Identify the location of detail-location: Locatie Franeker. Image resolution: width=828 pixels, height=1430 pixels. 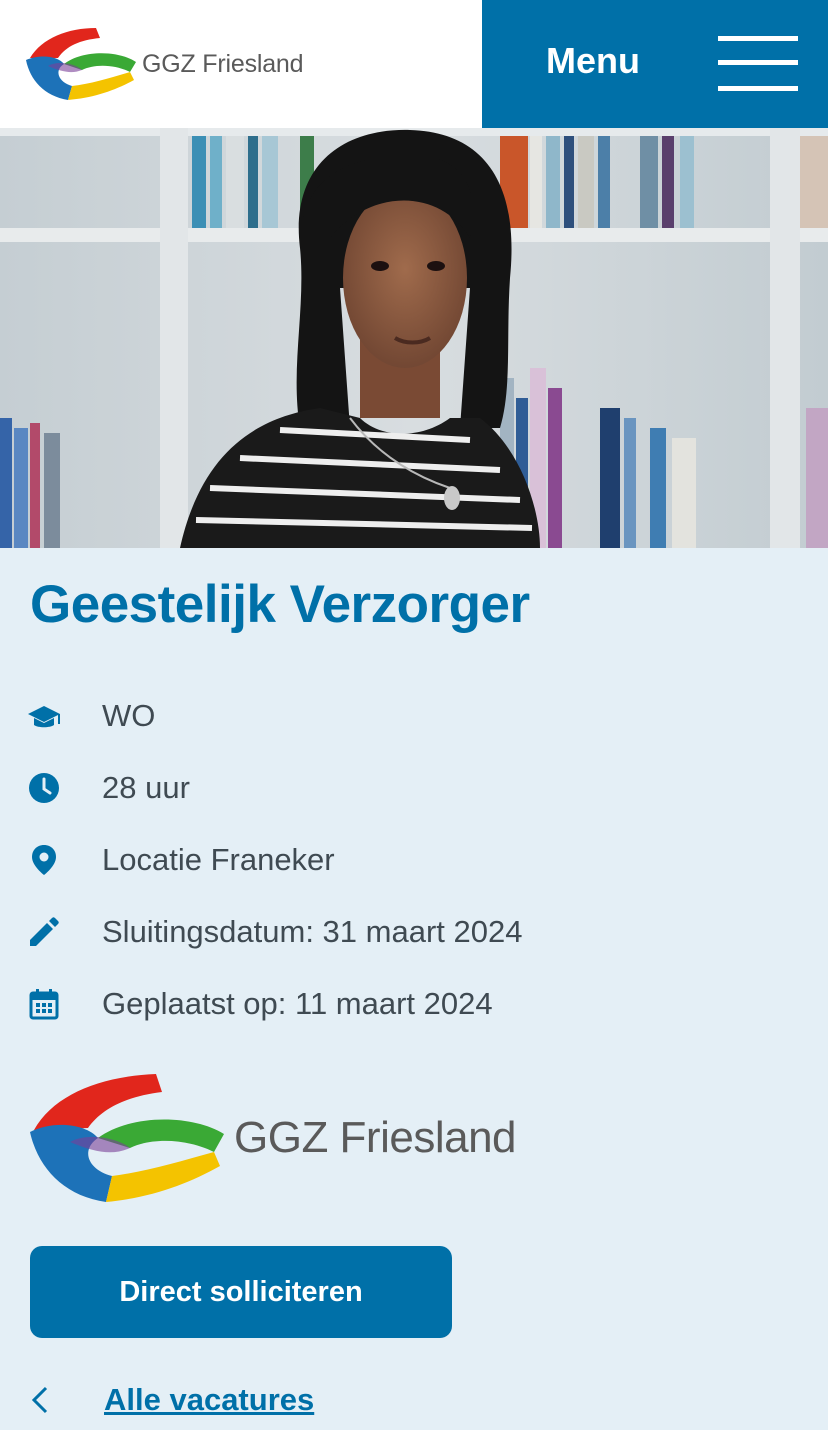
(418, 860).